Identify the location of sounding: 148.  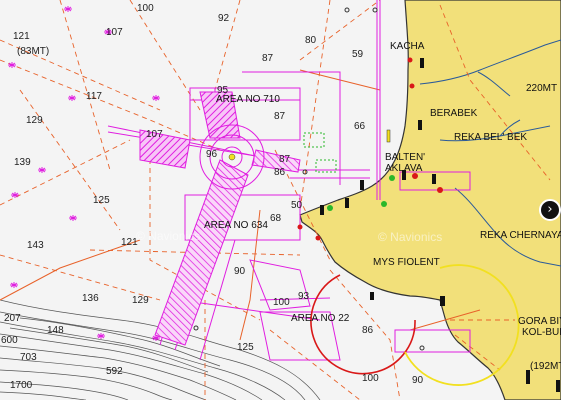
(55, 330).